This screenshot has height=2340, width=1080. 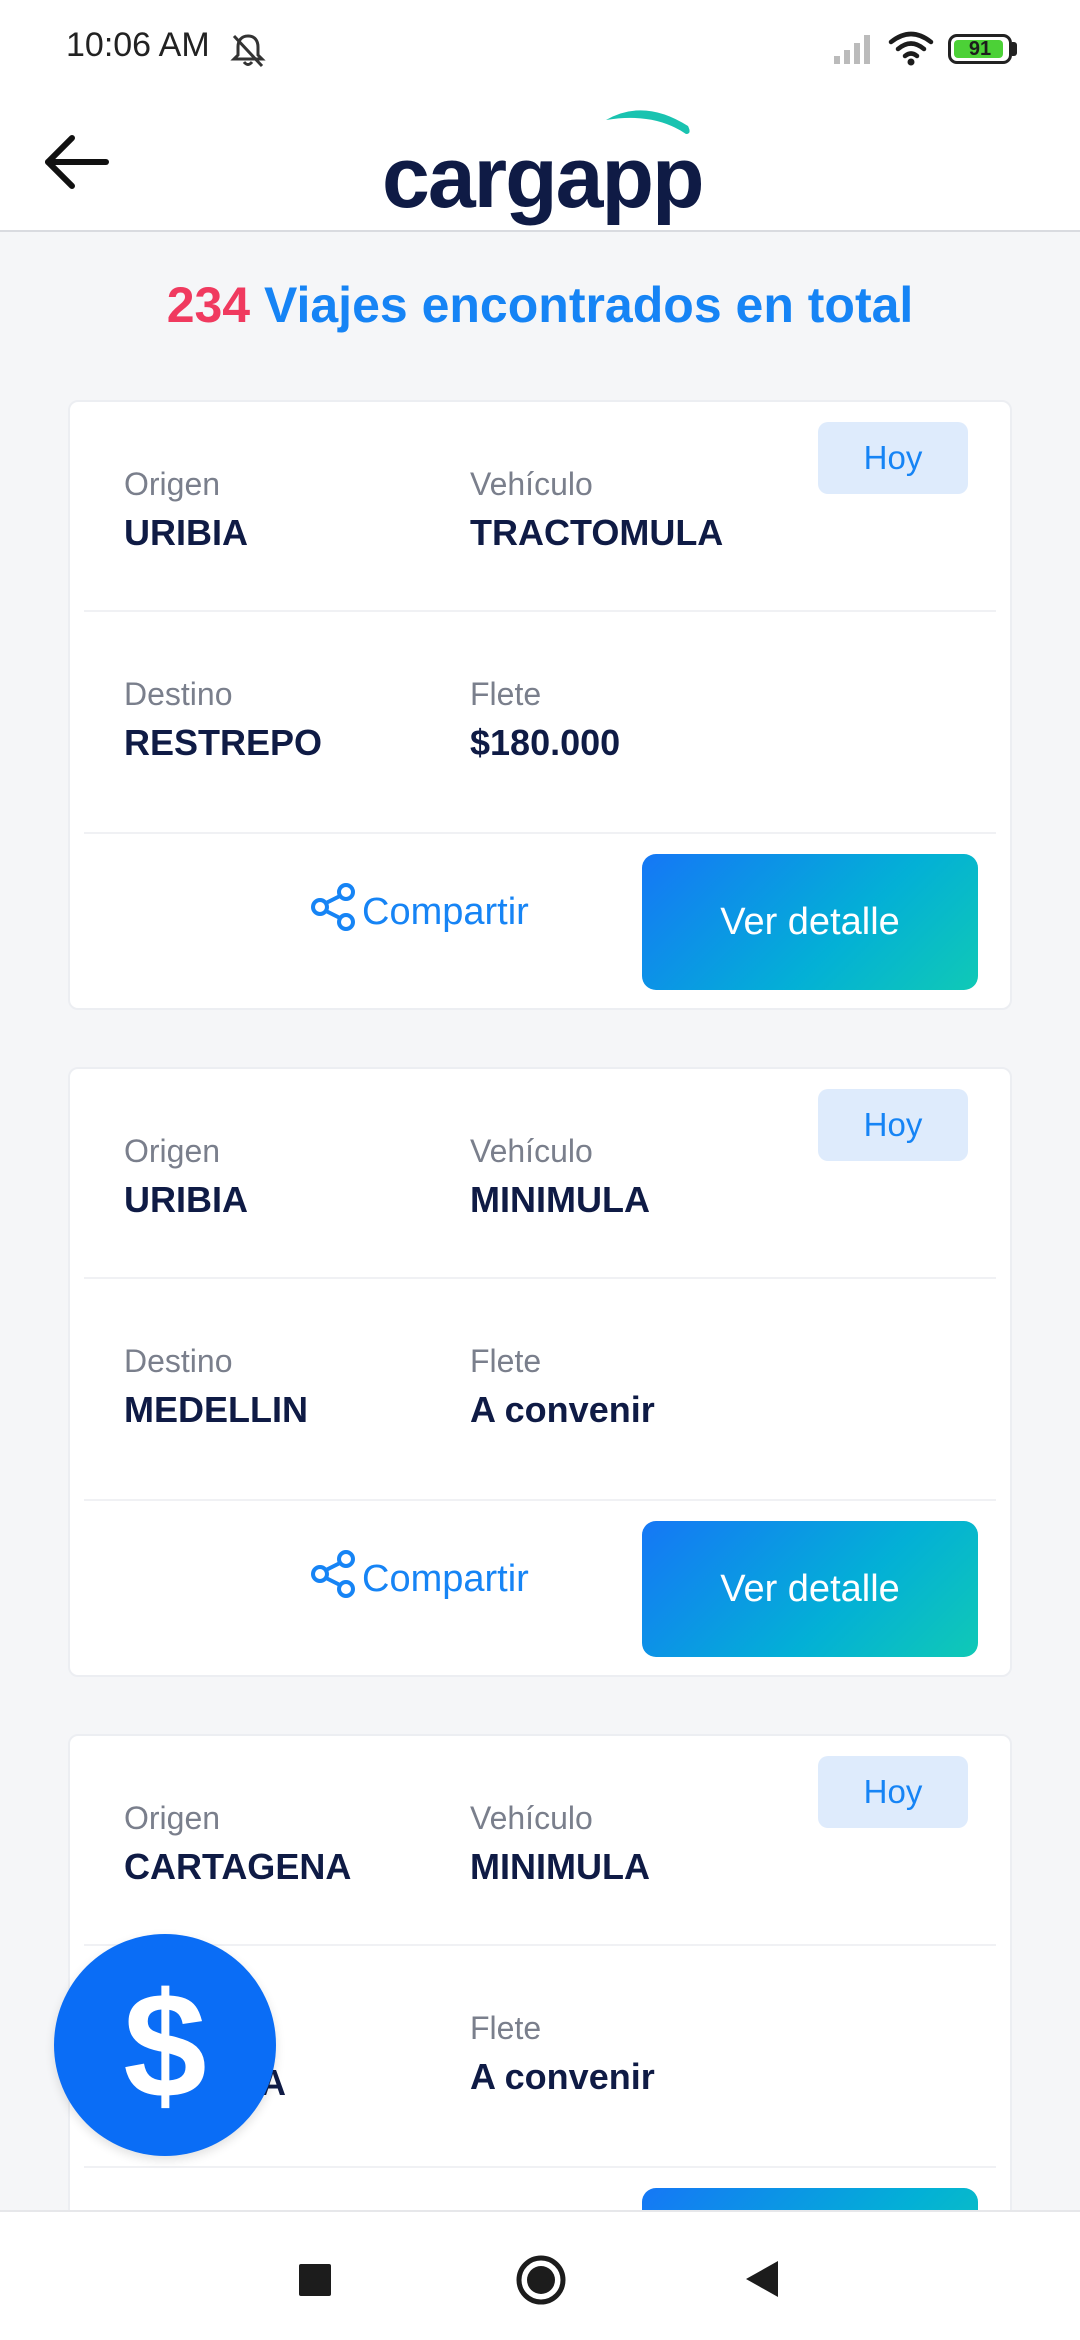 I want to click on status-time: 10:06 AM, so click(x=138, y=45).